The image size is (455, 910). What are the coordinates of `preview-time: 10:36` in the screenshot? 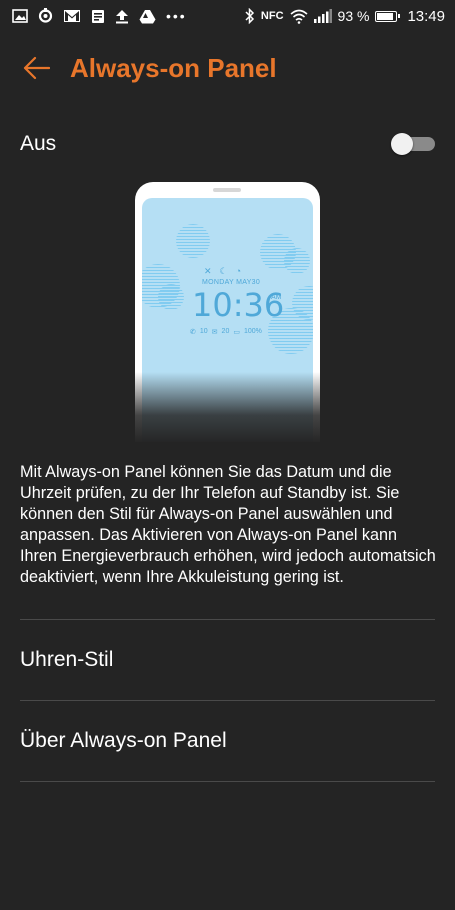 It's located at (238, 305).